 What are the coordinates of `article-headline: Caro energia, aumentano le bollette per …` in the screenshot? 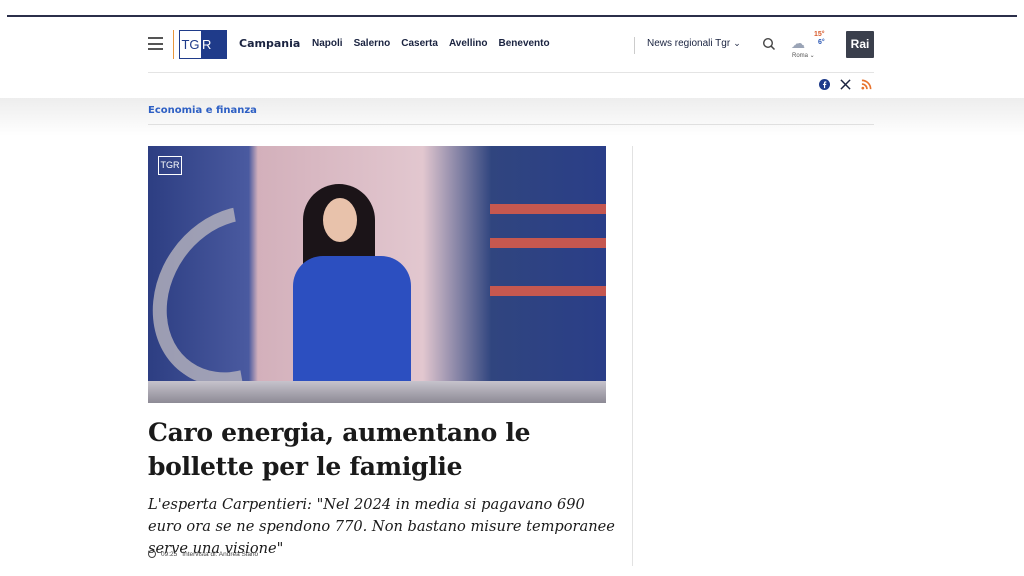 It's located at (339, 449).